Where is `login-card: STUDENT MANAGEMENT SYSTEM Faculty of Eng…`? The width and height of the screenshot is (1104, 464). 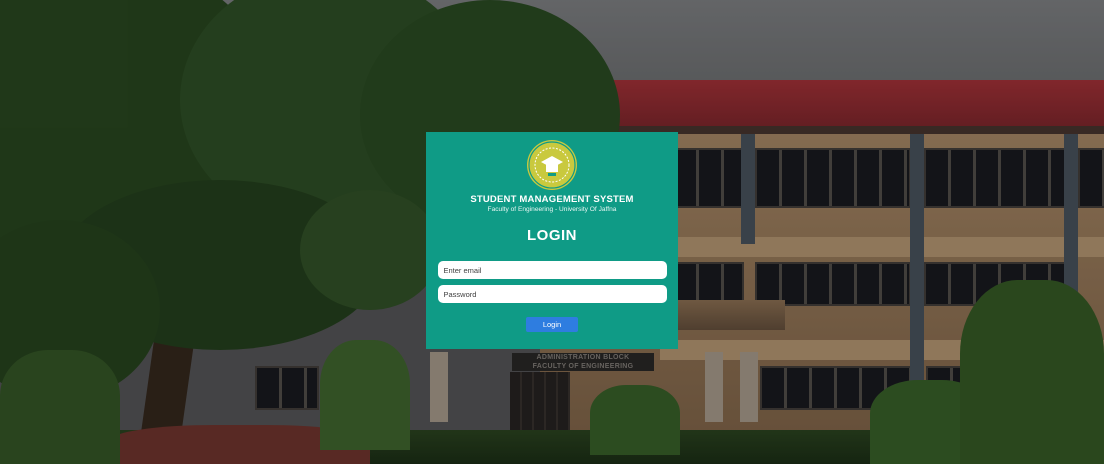
login-card: STUDENT MANAGEMENT SYSTEM Faculty of Eng… is located at coordinates (552, 240).